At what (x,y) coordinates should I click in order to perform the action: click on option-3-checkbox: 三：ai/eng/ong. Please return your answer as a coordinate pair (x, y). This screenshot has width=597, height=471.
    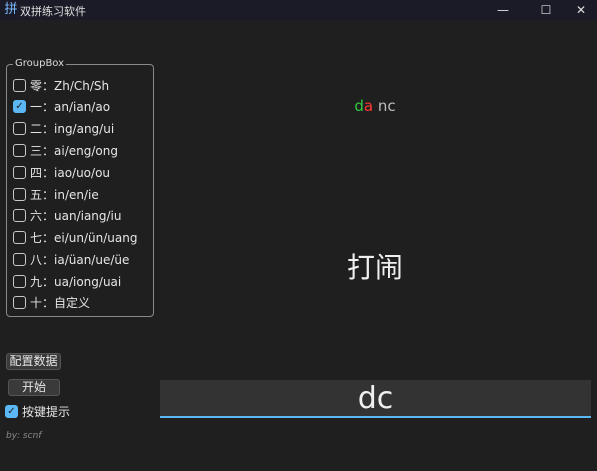
    Looking at the image, I should click on (65, 150).